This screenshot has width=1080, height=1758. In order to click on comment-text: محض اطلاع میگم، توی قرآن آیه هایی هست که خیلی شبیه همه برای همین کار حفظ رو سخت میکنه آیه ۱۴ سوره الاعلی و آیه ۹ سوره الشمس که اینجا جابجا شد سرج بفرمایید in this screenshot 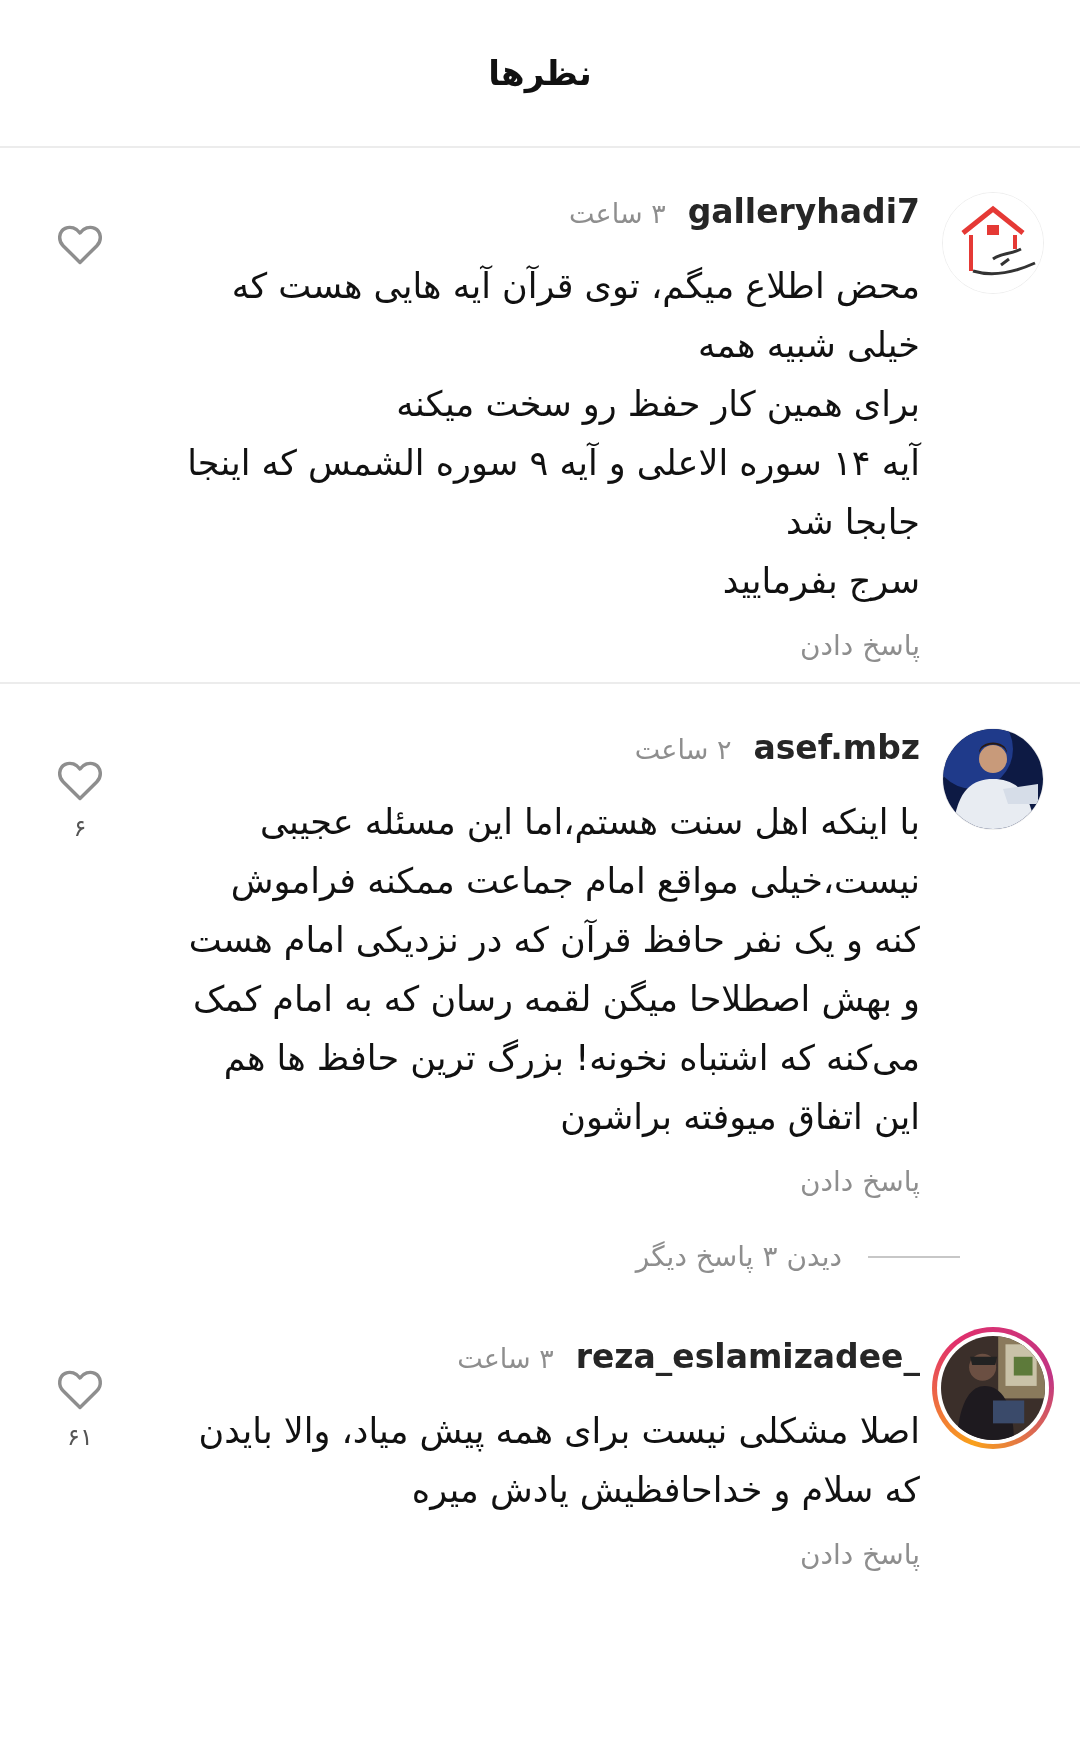, I will do `click(553, 434)`.